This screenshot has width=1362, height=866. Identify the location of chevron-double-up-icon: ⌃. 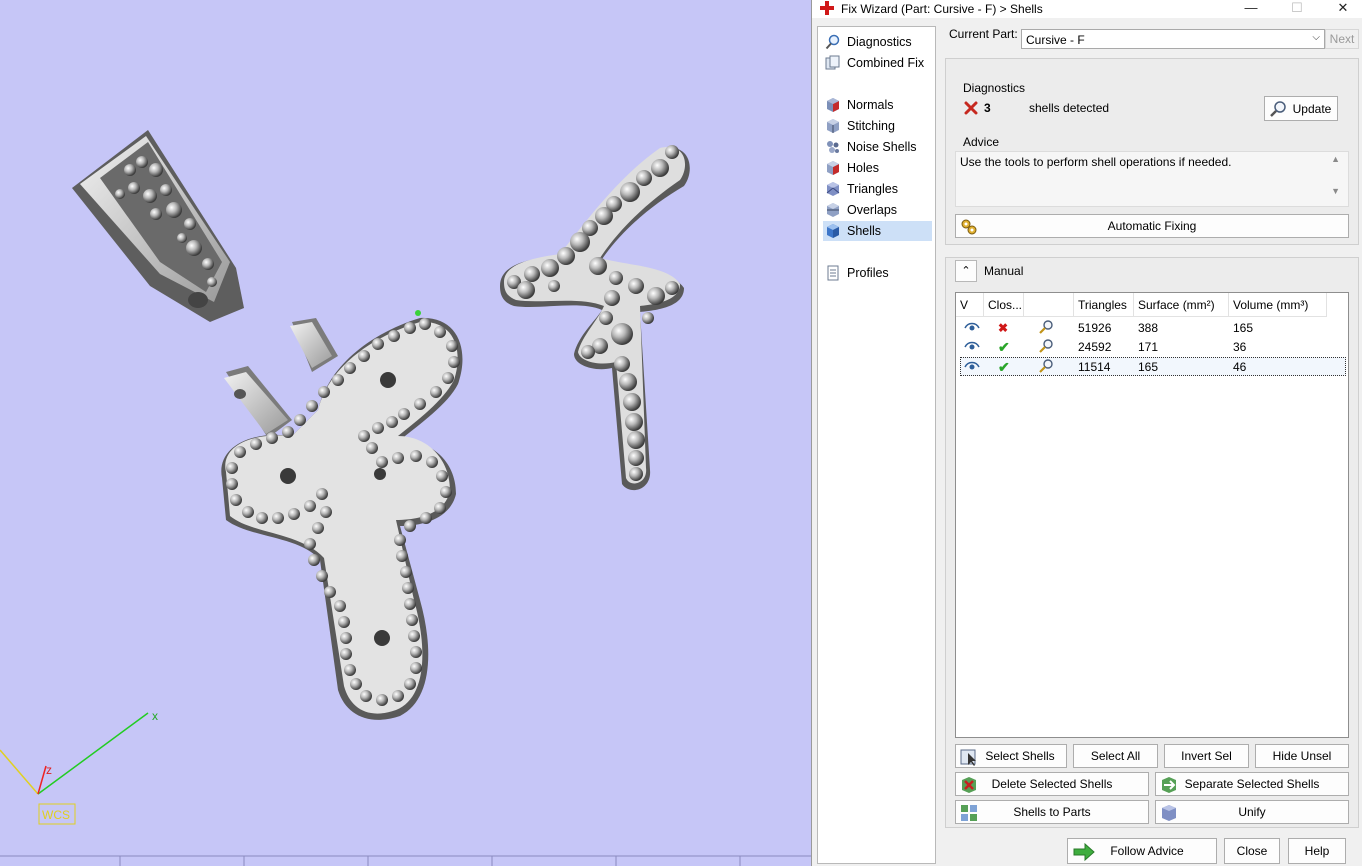
(966, 271).